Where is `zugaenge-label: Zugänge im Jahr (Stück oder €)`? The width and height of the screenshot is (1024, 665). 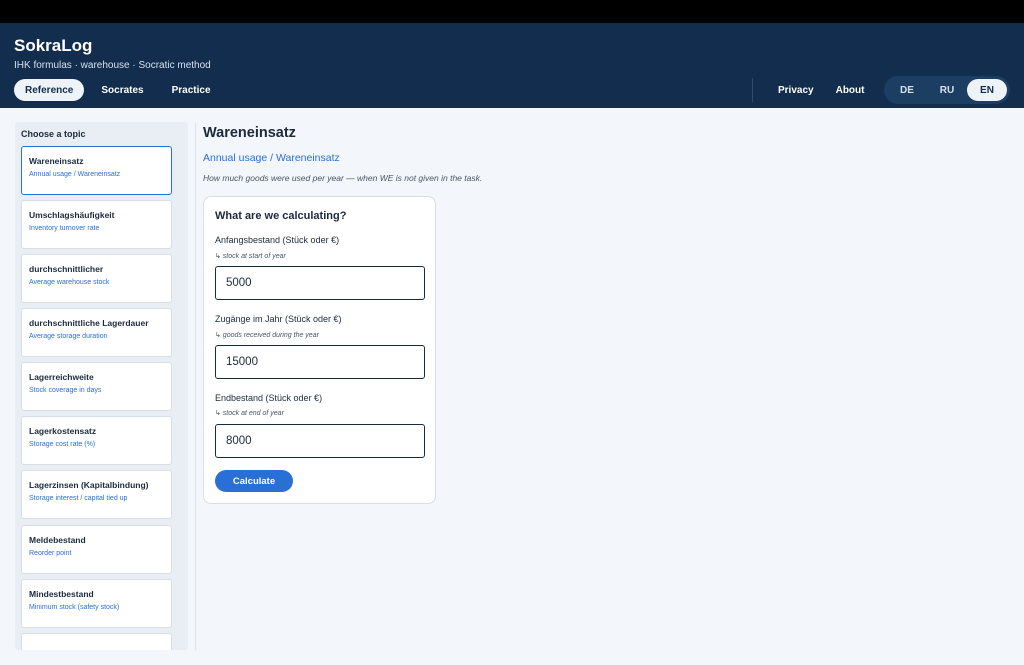
zugaenge-label: Zugänge im Jahr (Stück oder €) is located at coordinates (278, 319).